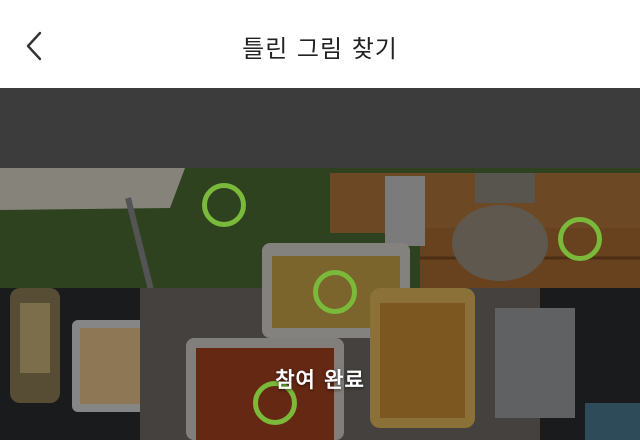  Describe the element at coordinates (320, 380) in the screenshot. I see `participation-complete-text: 참여 완료` at that location.